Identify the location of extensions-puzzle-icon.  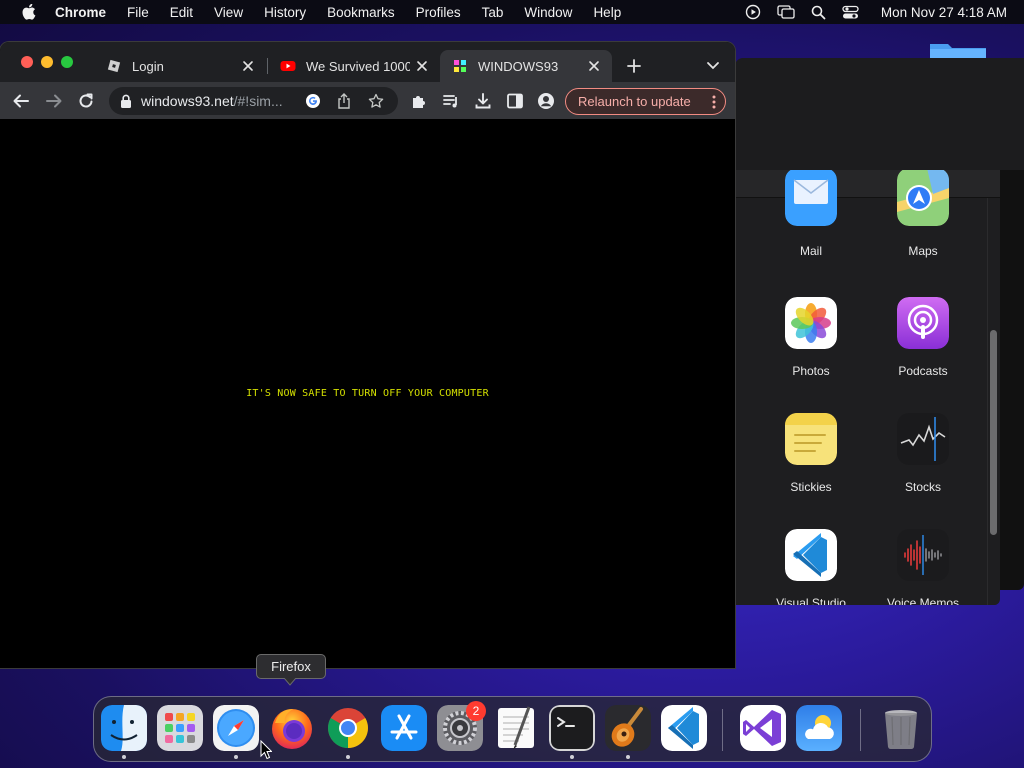
(419, 101).